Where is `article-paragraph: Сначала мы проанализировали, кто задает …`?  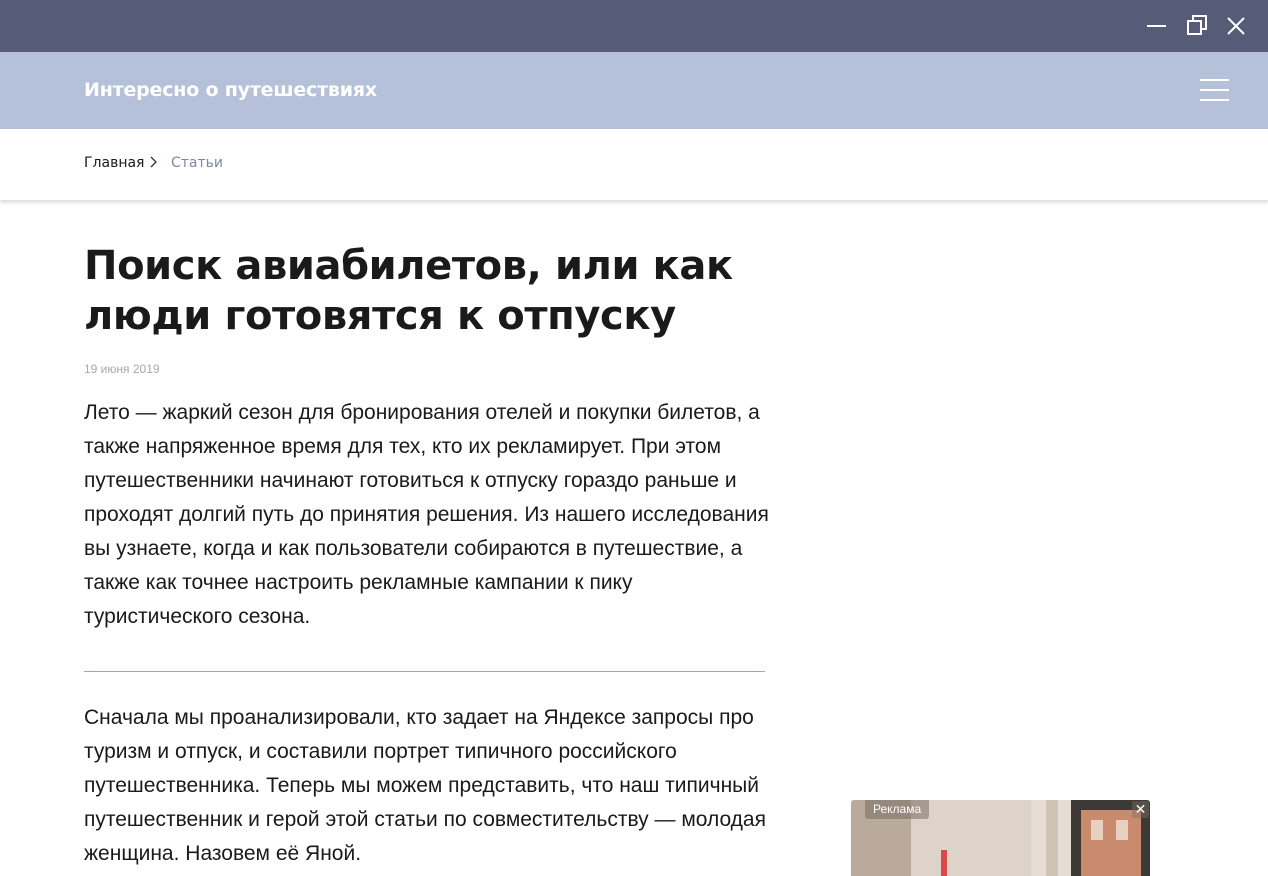 article-paragraph: Сначала мы проанализировали, кто задает … is located at coordinates (425, 785).